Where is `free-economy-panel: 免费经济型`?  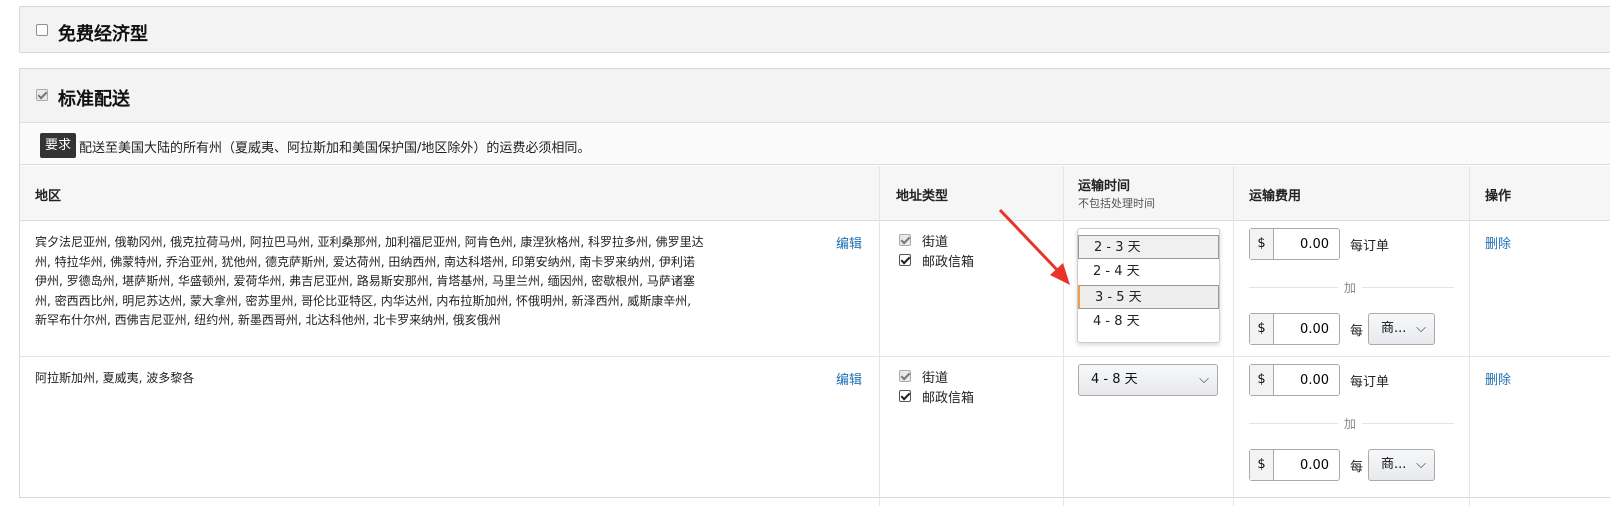
free-economy-panel: 免费经济型 is located at coordinates (814, 29).